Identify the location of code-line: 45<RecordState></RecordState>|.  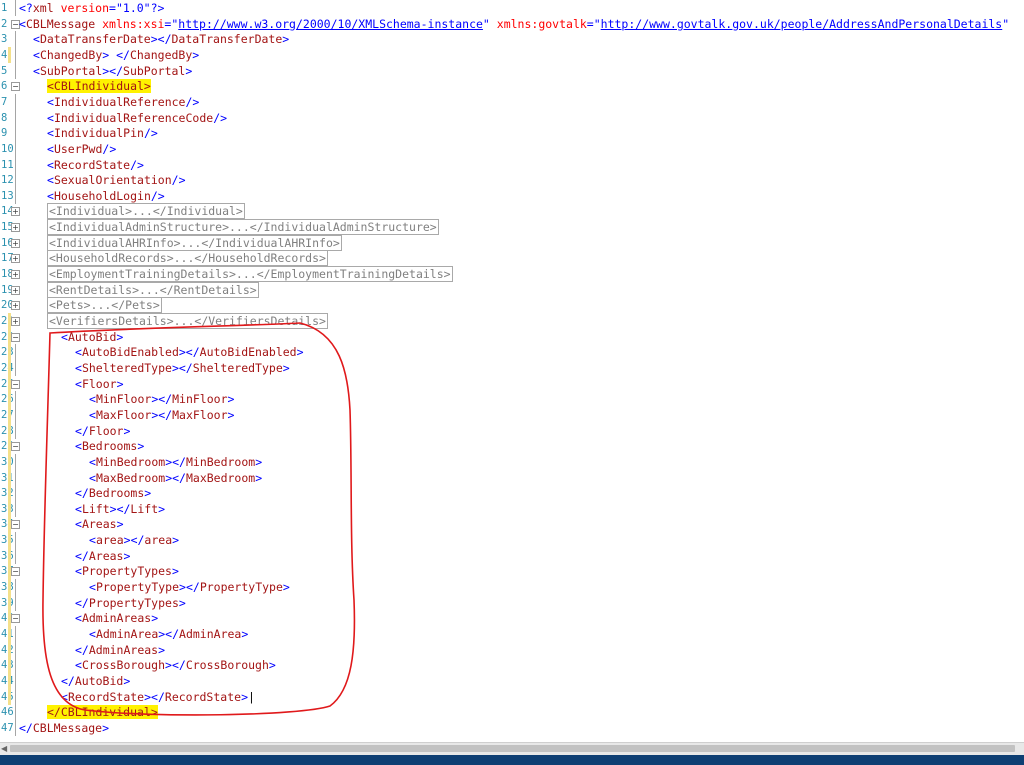
(512, 696).